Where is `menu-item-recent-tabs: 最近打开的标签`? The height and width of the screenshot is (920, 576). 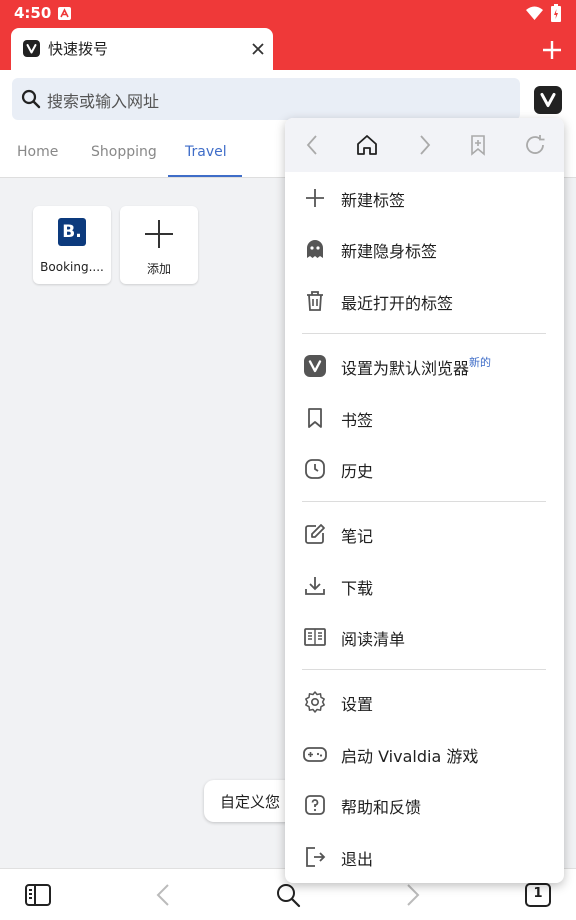 menu-item-recent-tabs: 最近打开的标签 is located at coordinates (424, 301).